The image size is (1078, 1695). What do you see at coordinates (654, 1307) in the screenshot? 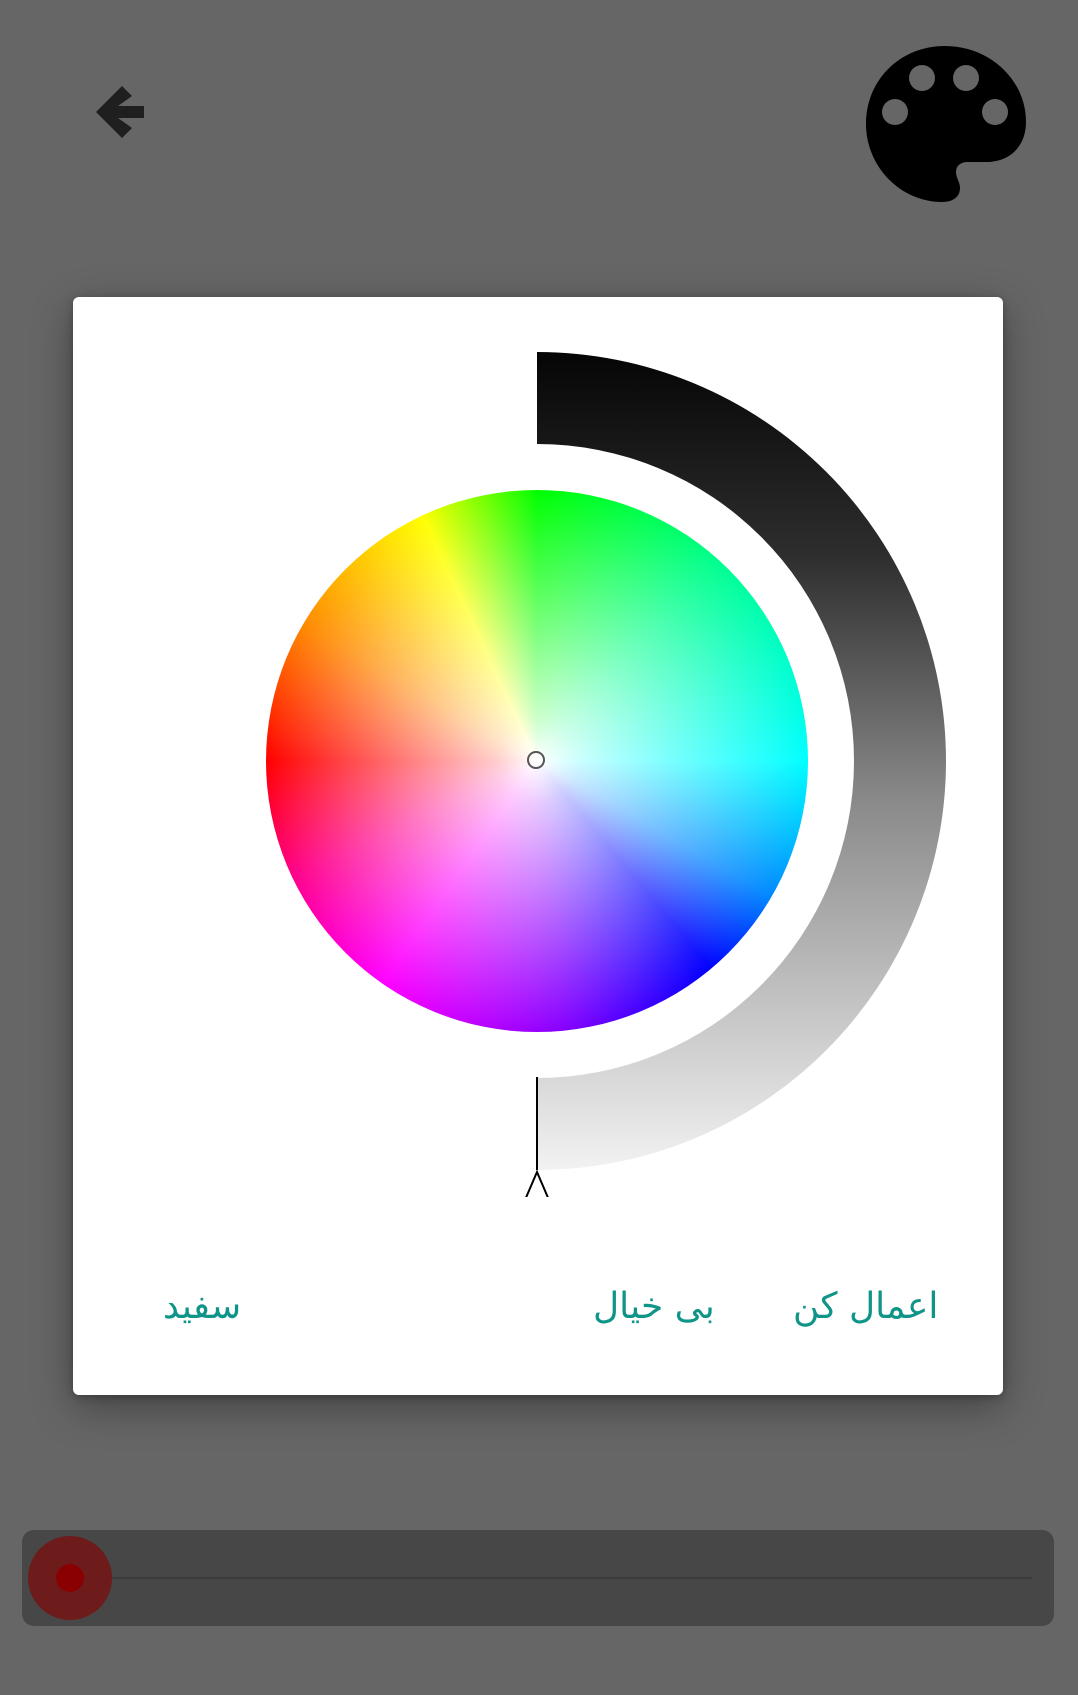
I see `cancel-button: بی خیال` at bounding box center [654, 1307].